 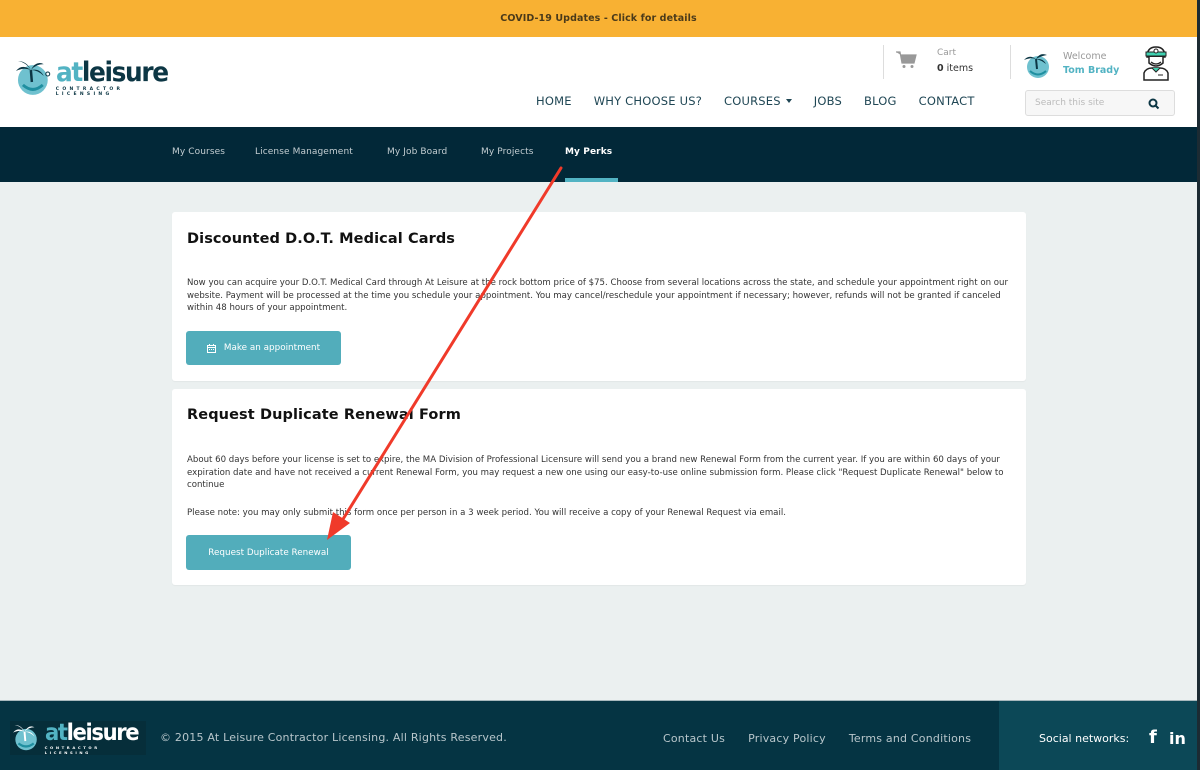 I want to click on search-box, so click(x=1100, y=103).